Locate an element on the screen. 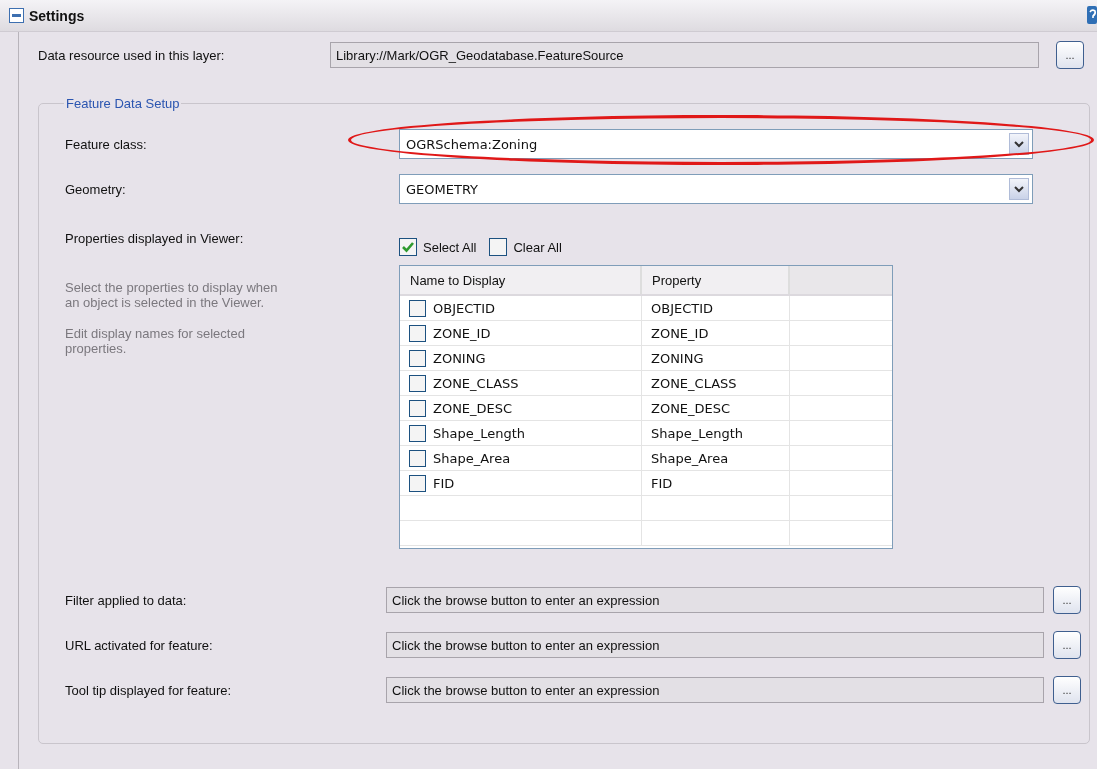 The height and width of the screenshot is (769, 1097). table-row: ZONING ZONING is located at coordinates (646, 358).